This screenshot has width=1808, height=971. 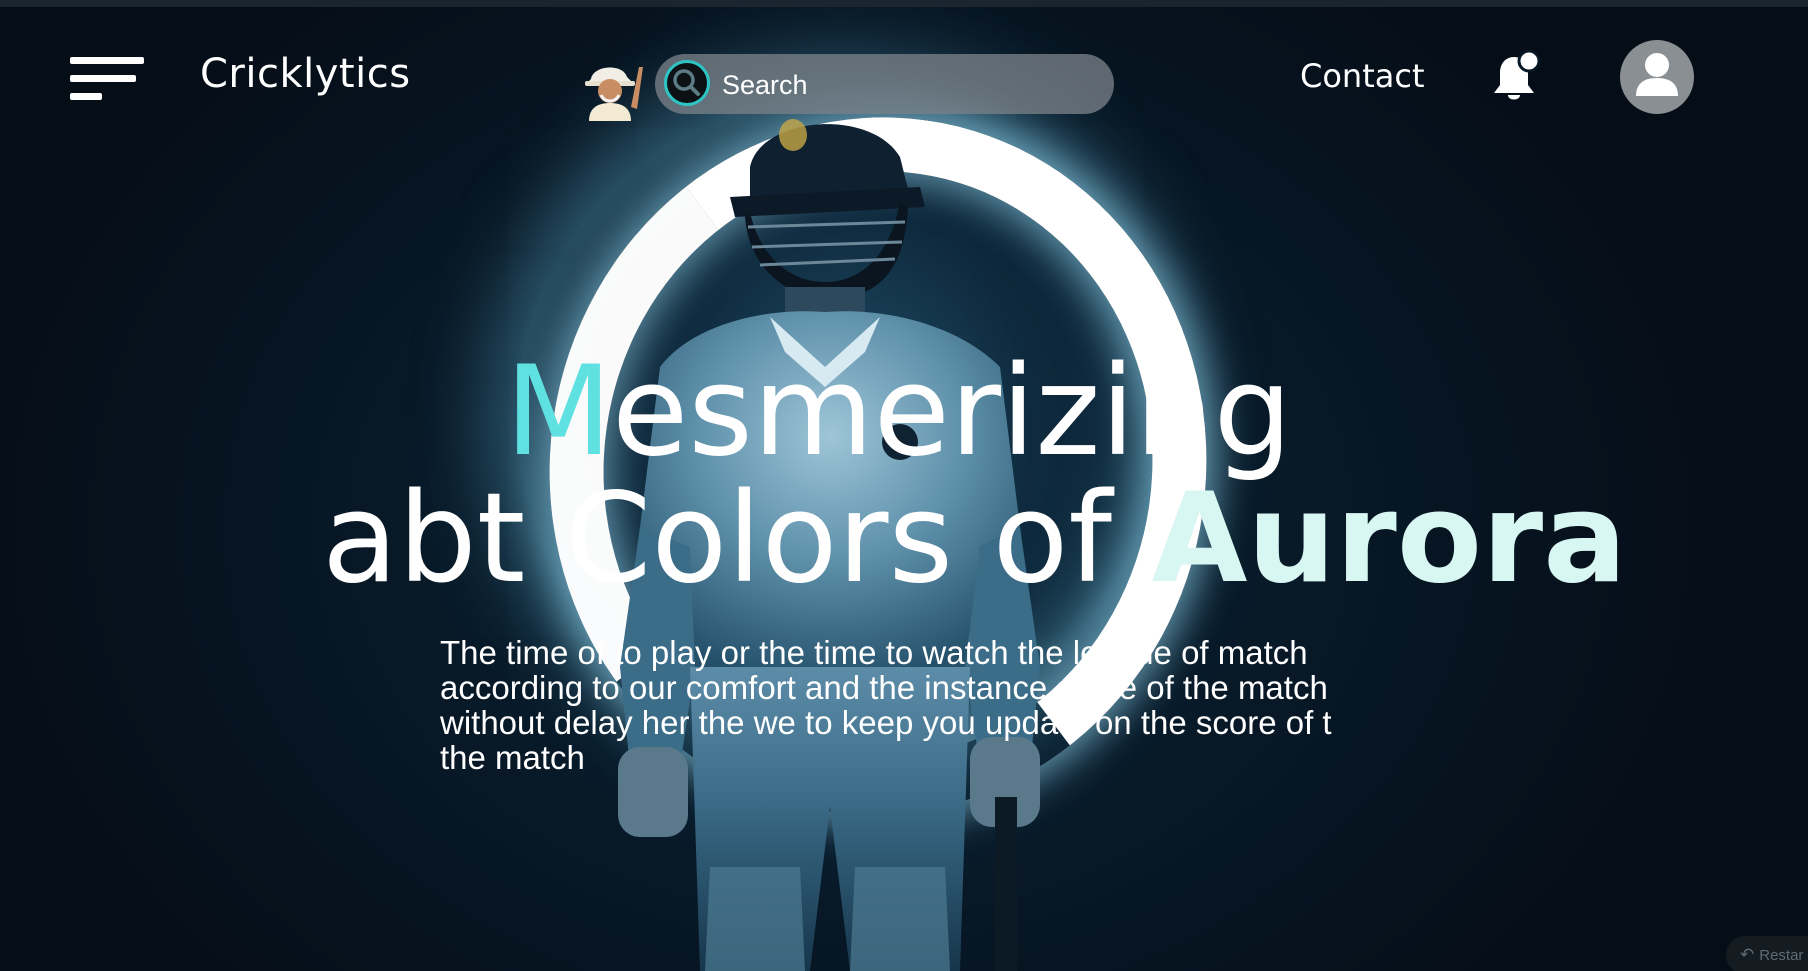 What do you see at coordinates (1437, 539) in the screenshot?
I see `hero-accent-aurora-rest: urora` at bounding box center [1437, 539].